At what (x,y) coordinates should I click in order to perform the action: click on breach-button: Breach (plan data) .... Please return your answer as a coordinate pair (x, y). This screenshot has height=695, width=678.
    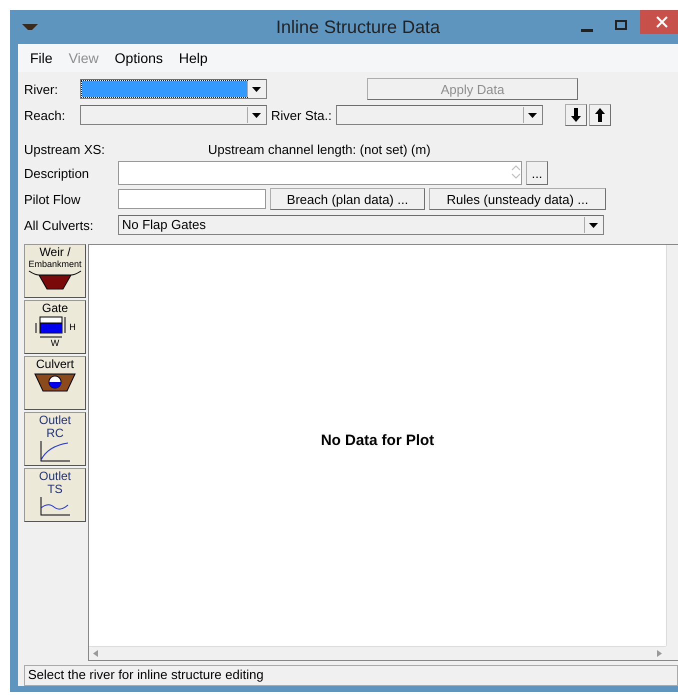
    Looking at the image, I should click on (347, 199).